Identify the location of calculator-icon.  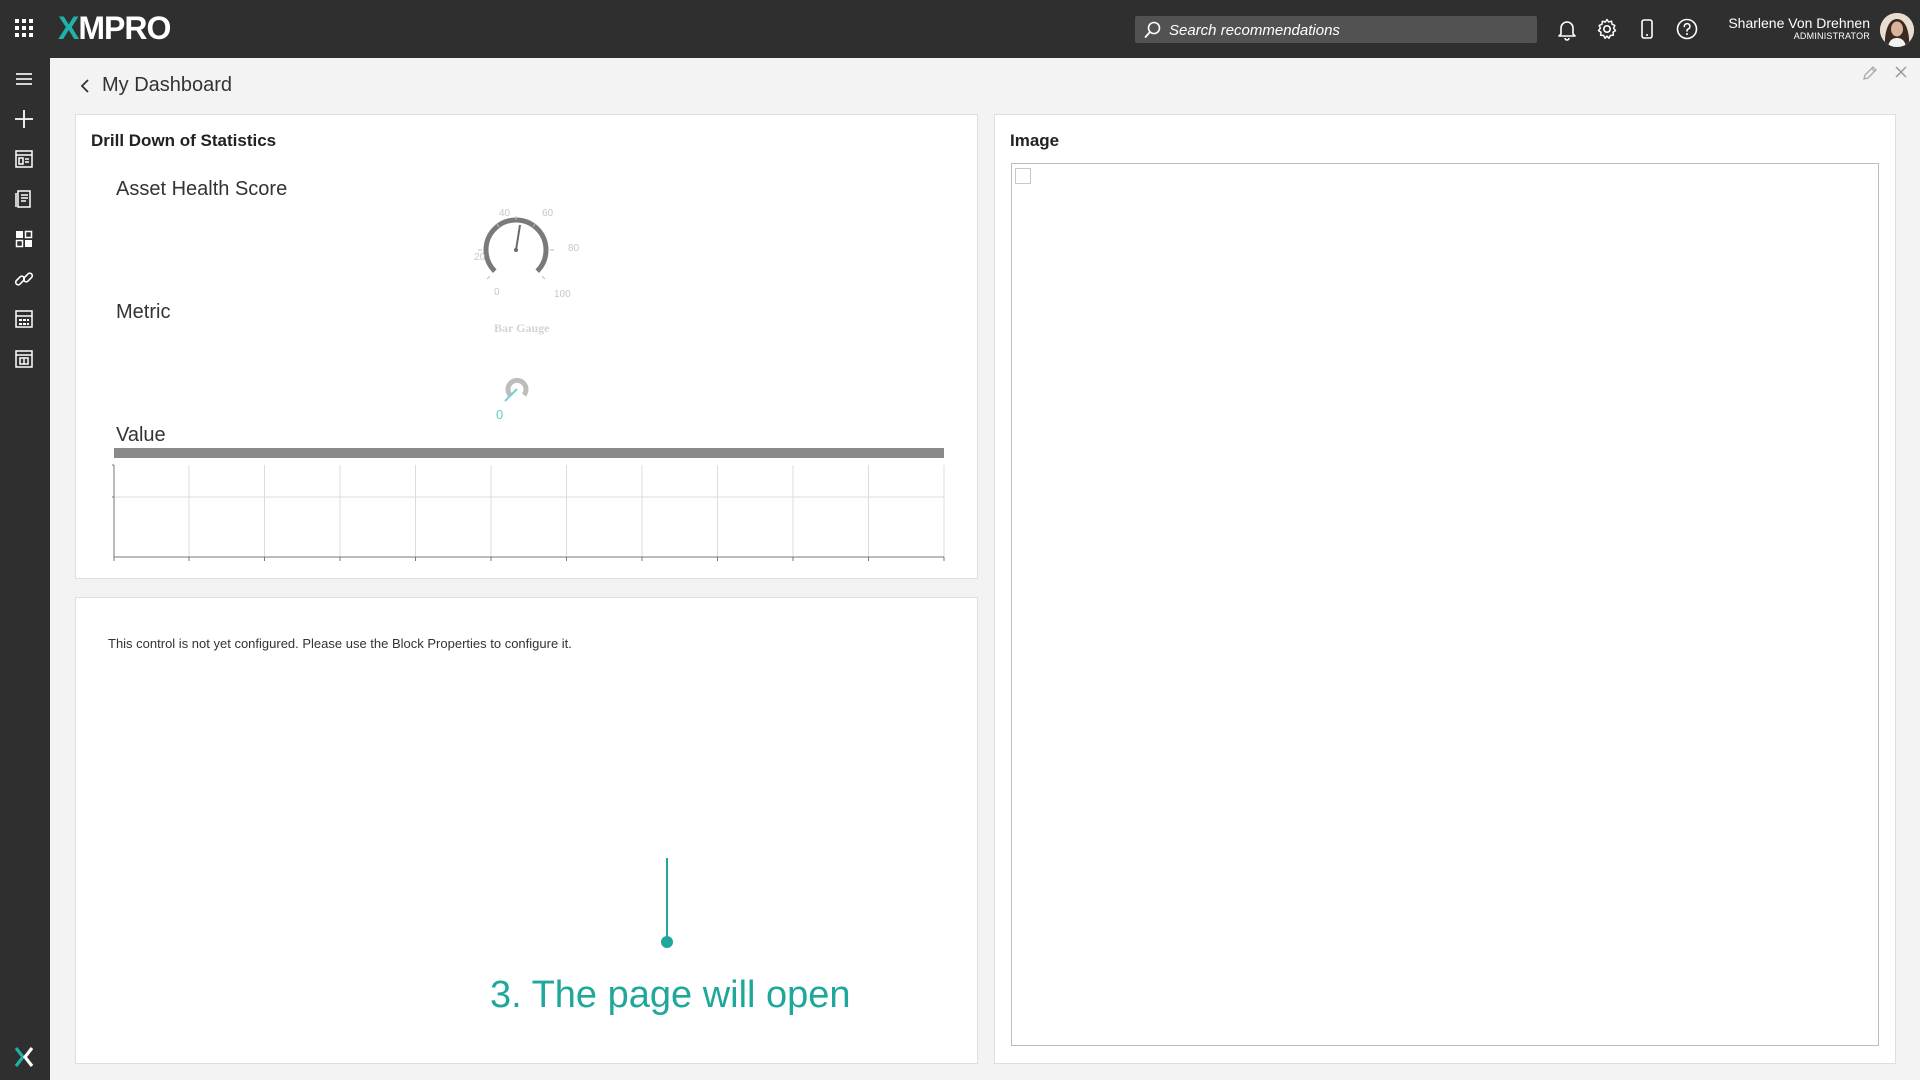
(24, 319).